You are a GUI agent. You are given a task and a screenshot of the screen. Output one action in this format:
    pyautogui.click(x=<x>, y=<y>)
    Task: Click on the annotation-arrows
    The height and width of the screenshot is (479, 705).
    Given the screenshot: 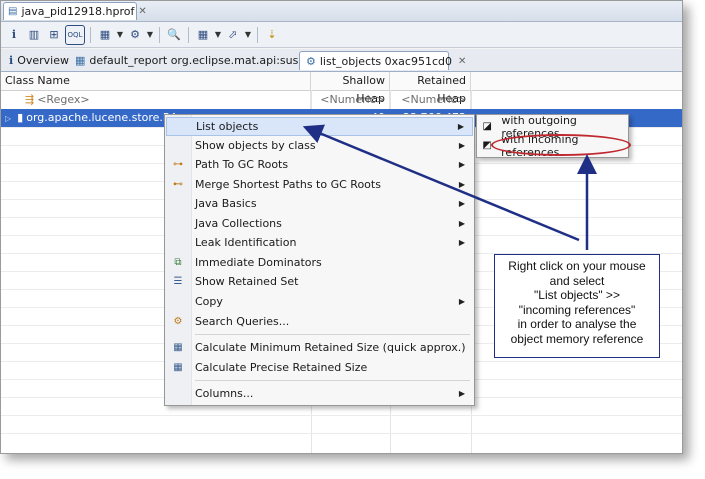 What is the action you would take?
    pyautogui.click(x=449, y=187)
    